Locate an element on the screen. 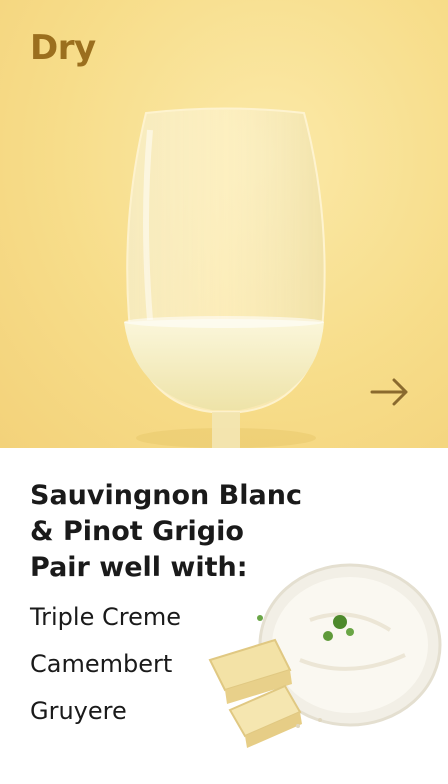 The width and height of the screenshot is (448, 784). headline-line: & Pinot Grigio is located at coordinates (137, 531).